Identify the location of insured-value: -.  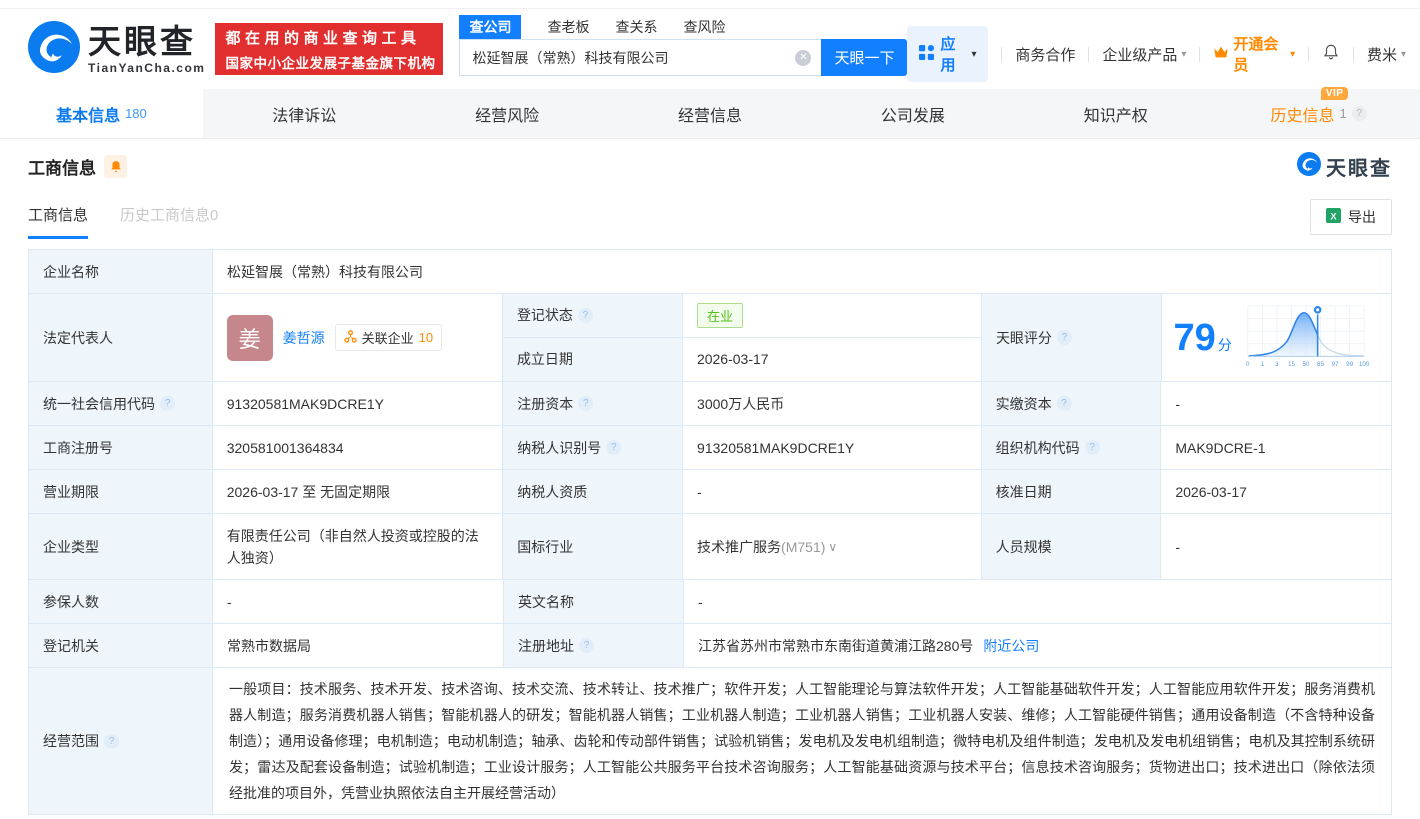
(358, 601).